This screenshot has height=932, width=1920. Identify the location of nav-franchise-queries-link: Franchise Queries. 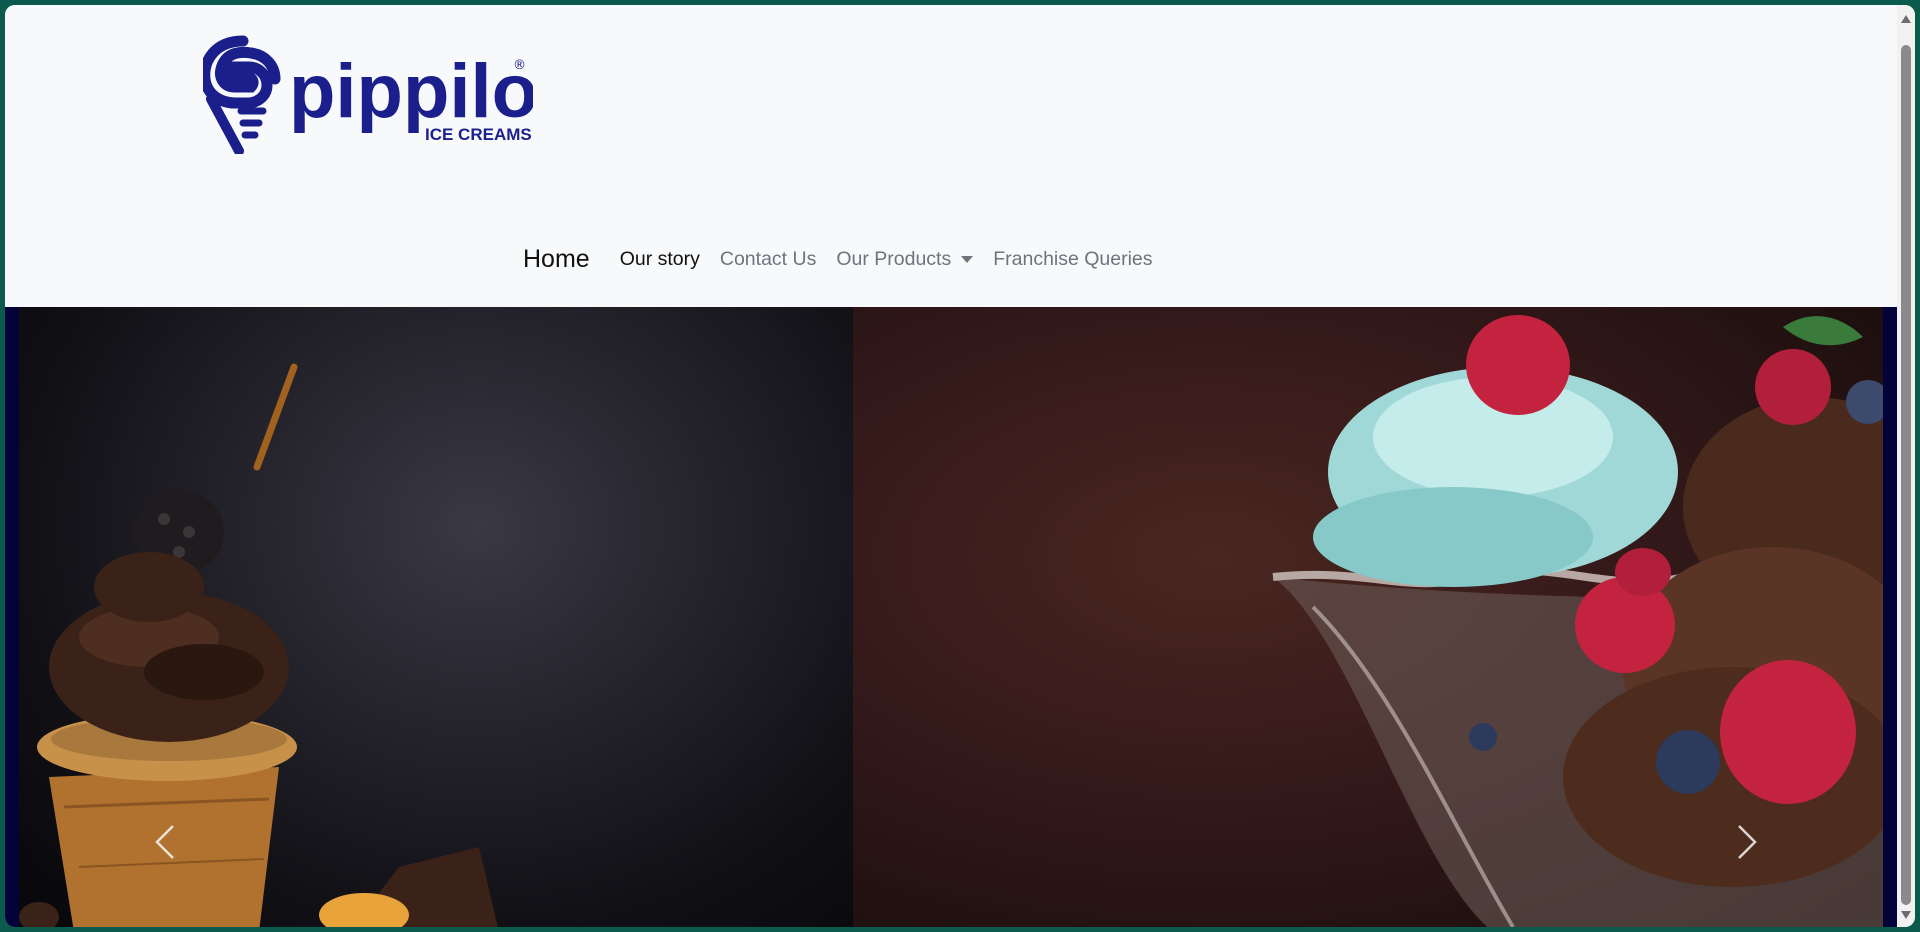
(1072, 259).